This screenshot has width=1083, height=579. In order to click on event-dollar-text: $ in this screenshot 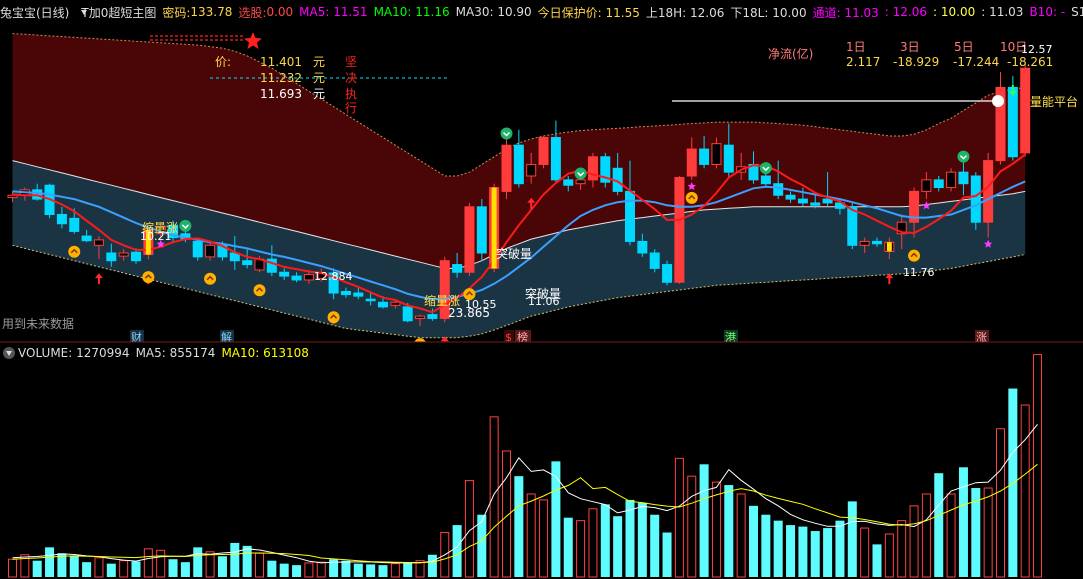, I will do `click(508, 336)`.